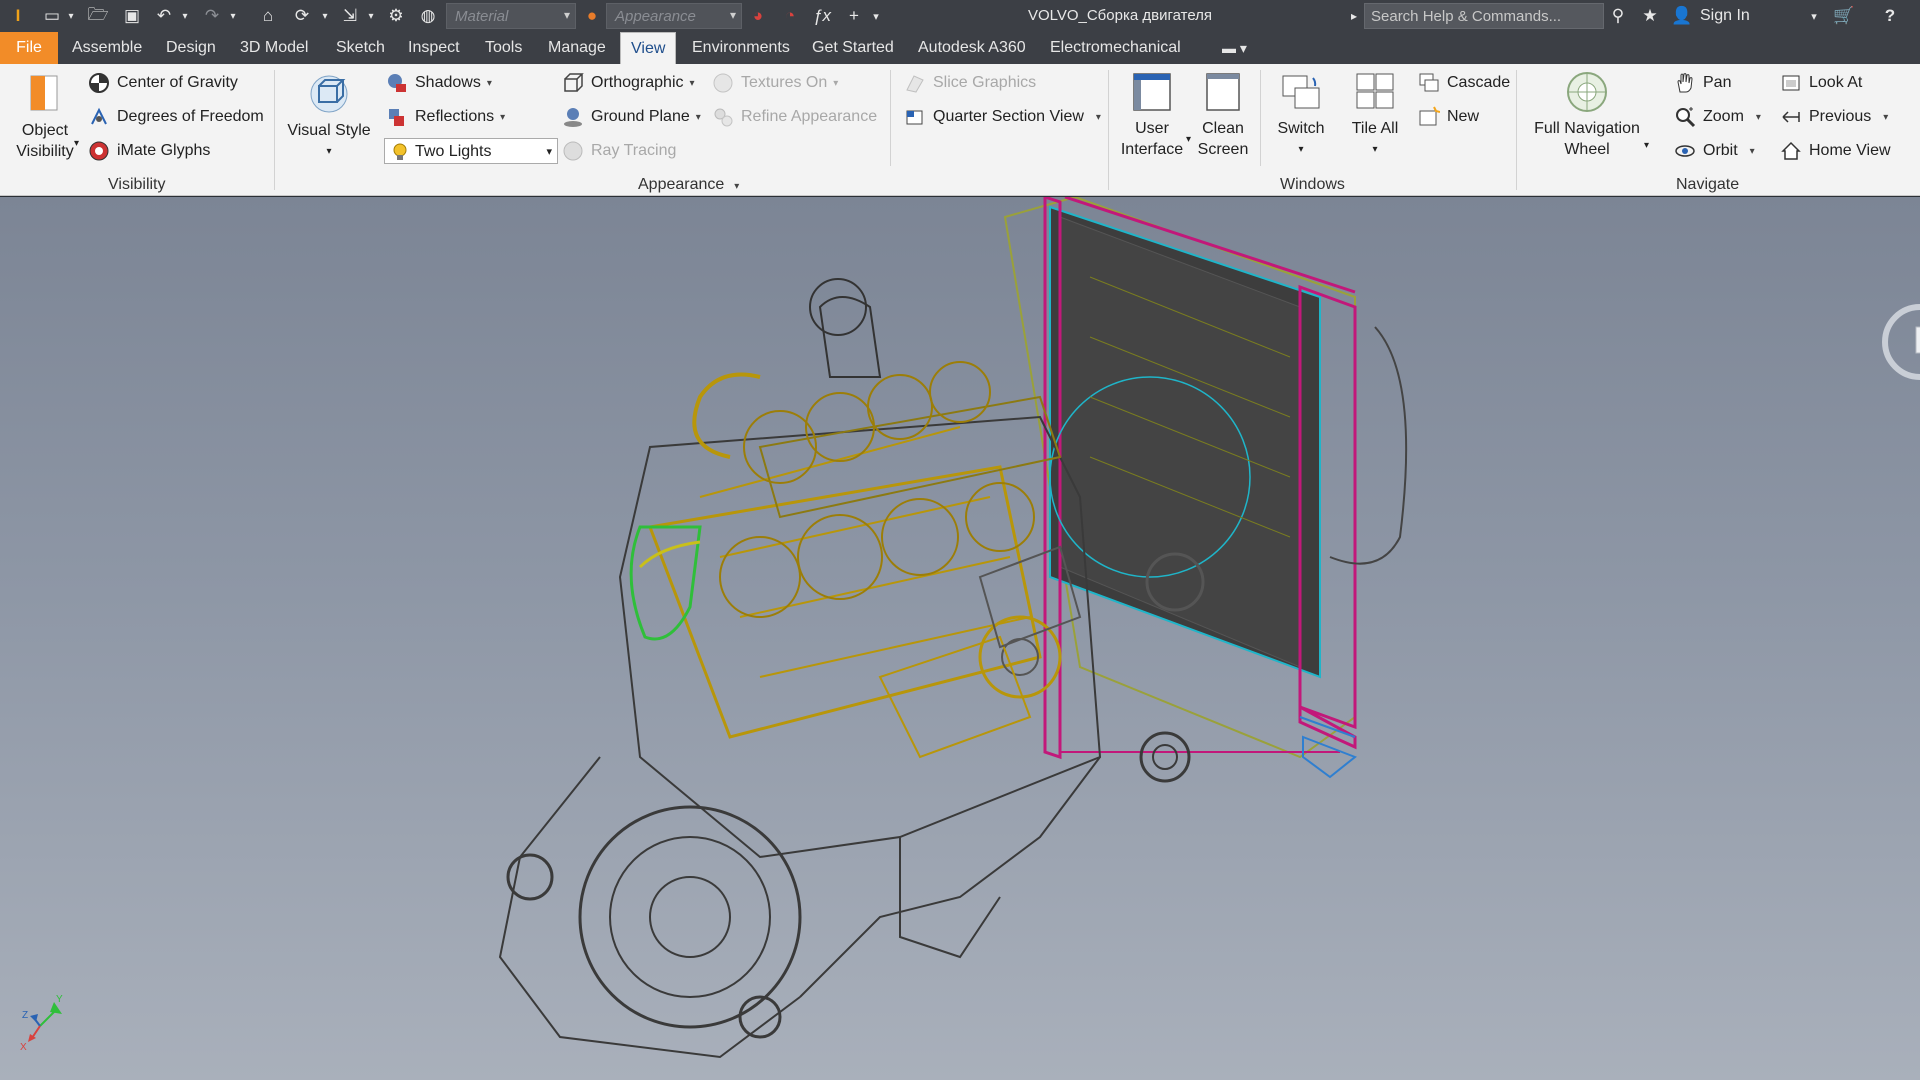 The image size is (1920, 1080). I want to click on add-icon: +, so click(854, 16).